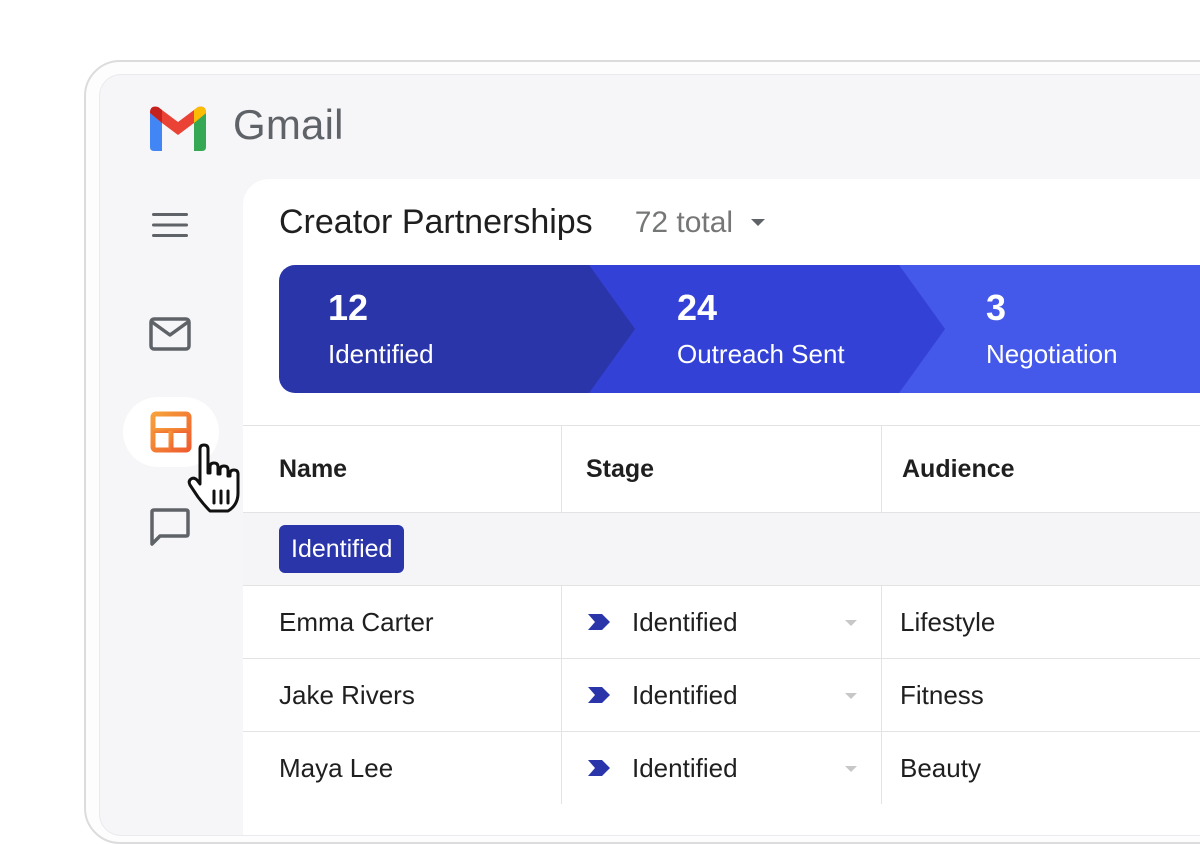 This screenshot has height=844, width=1200. I want to click on total-count-dropdown: 72 total, so click(700, 222).